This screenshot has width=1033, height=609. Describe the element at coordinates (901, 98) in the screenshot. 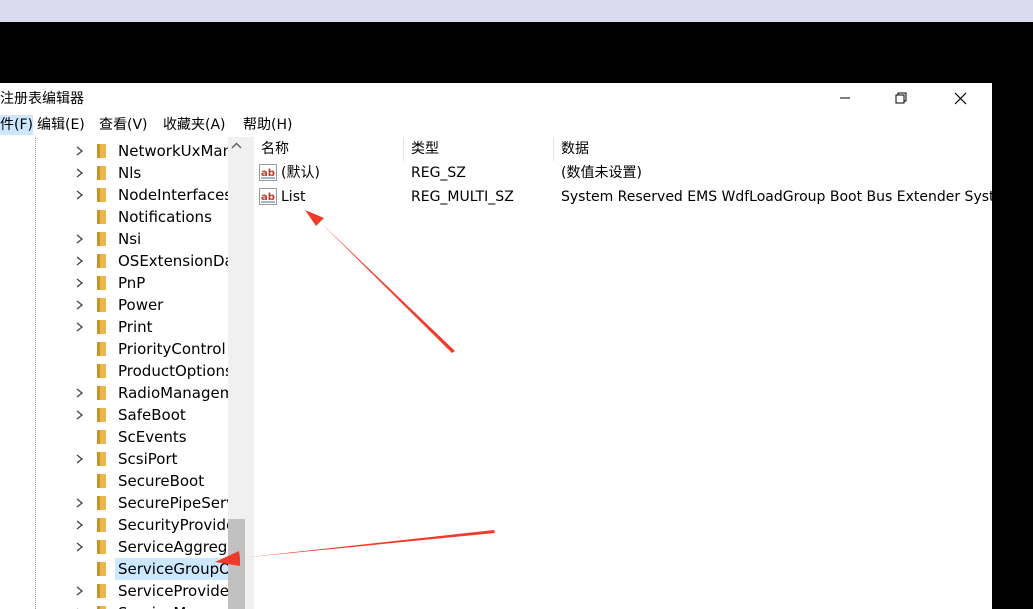

I see `restore-button` at that location.